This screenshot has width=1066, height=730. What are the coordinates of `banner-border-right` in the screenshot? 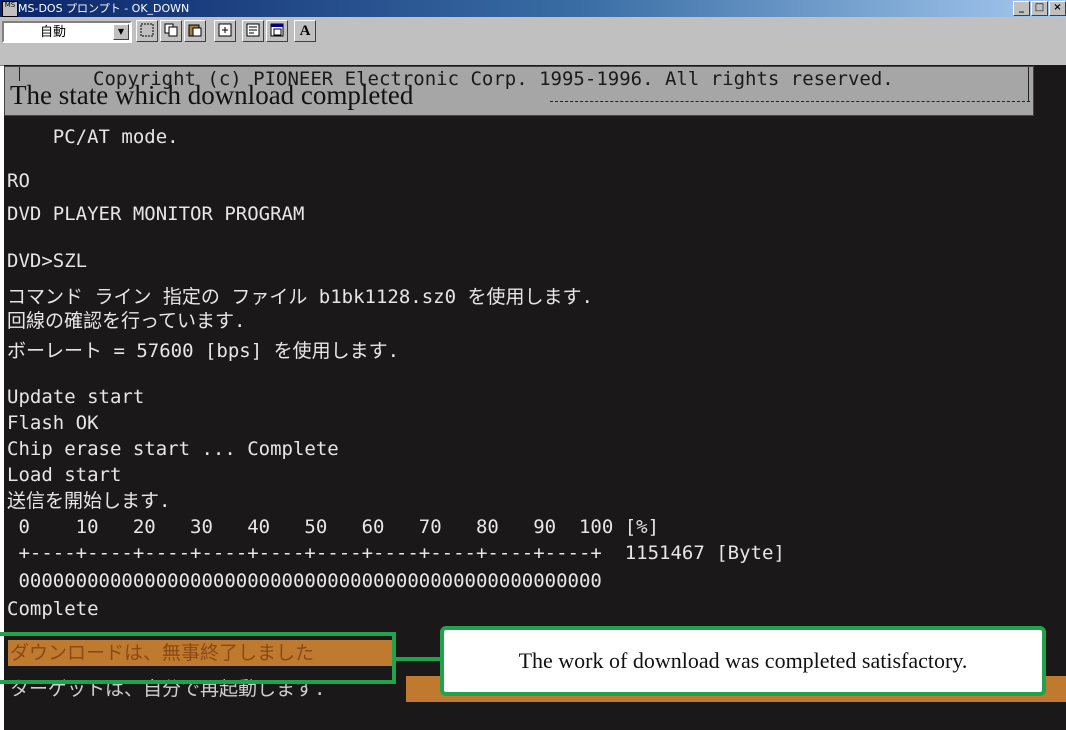 It's located at (1028, 84).